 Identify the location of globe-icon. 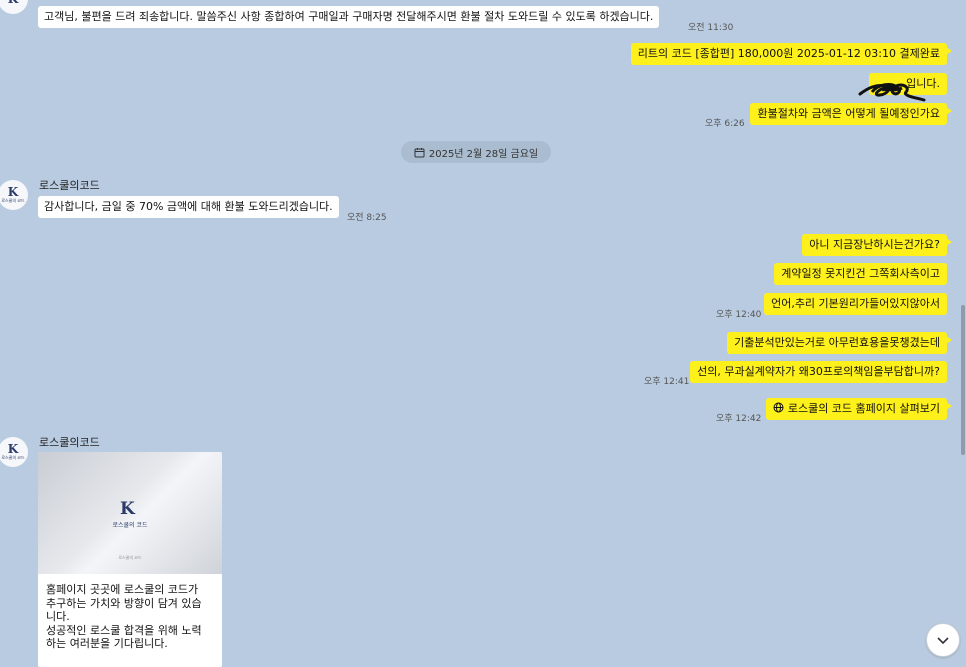
(778, 407).